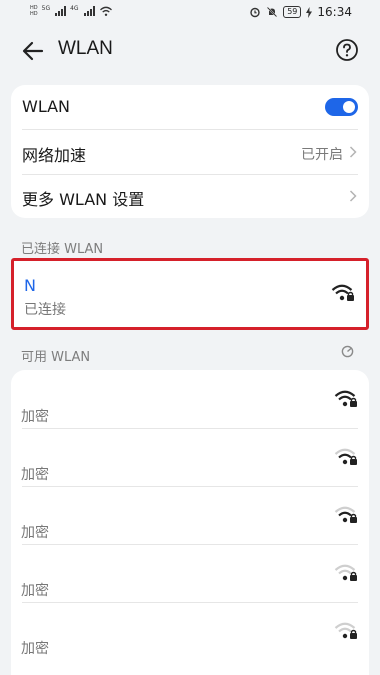  Describe the element at coordinates (33, 51) in the screenshot. I see `back-arrow-icon` at that location.